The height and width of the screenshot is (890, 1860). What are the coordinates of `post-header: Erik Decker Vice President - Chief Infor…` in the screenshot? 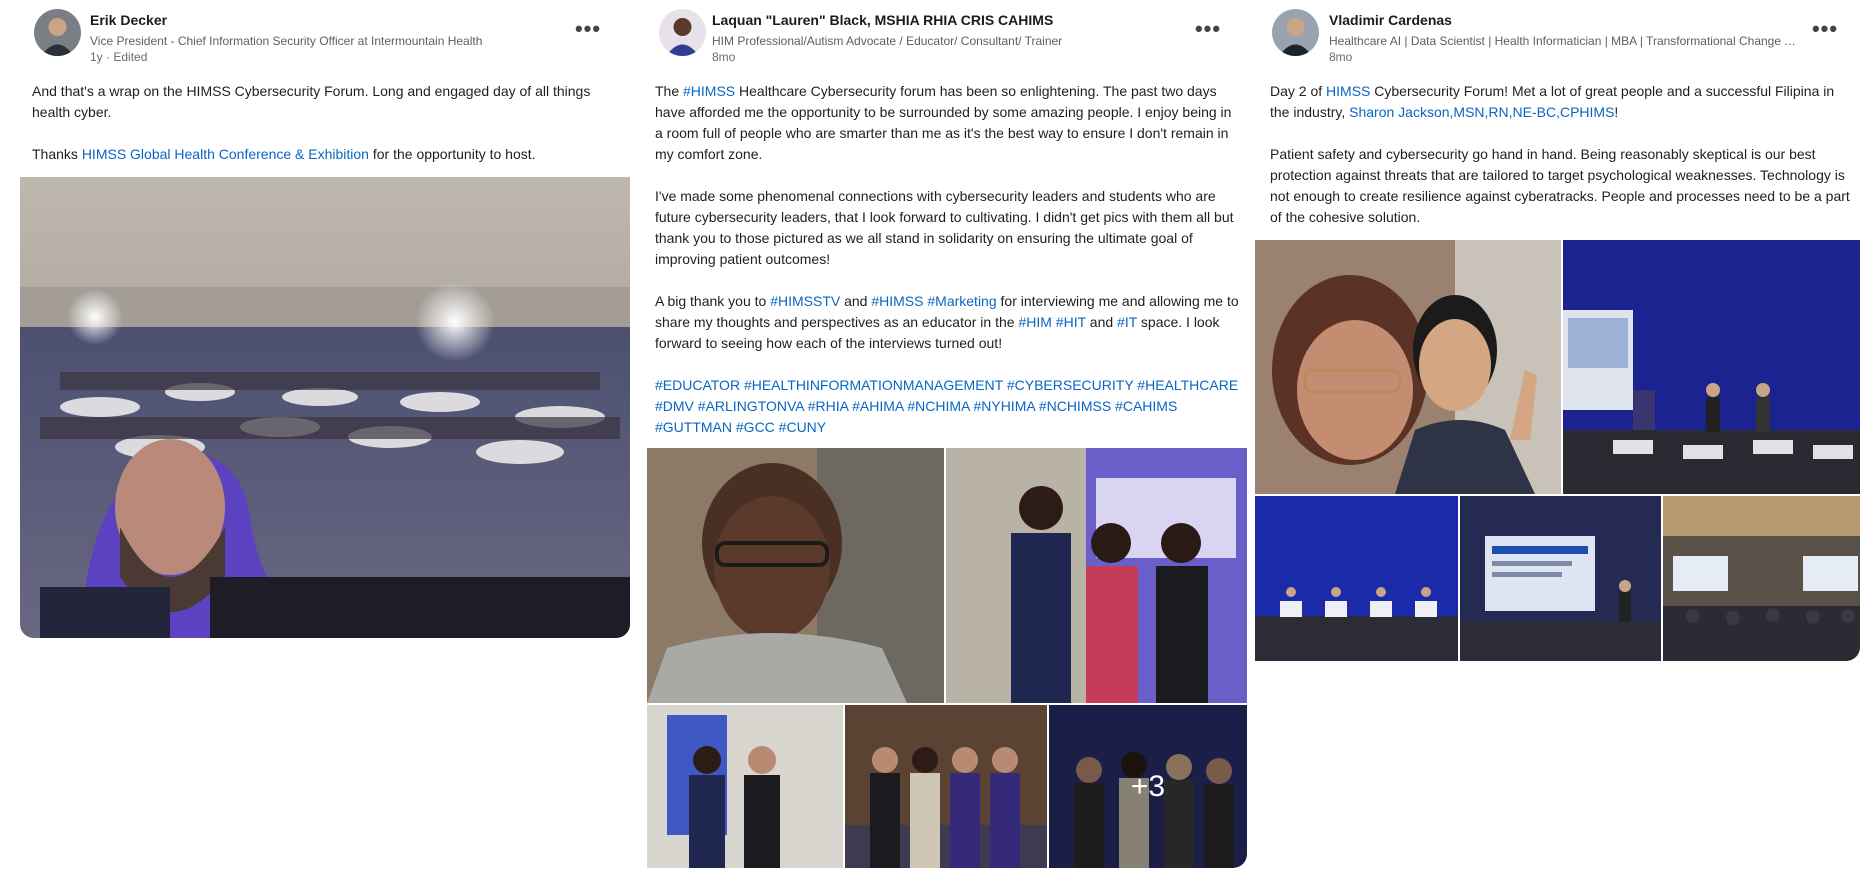 It's located at (325, 35).